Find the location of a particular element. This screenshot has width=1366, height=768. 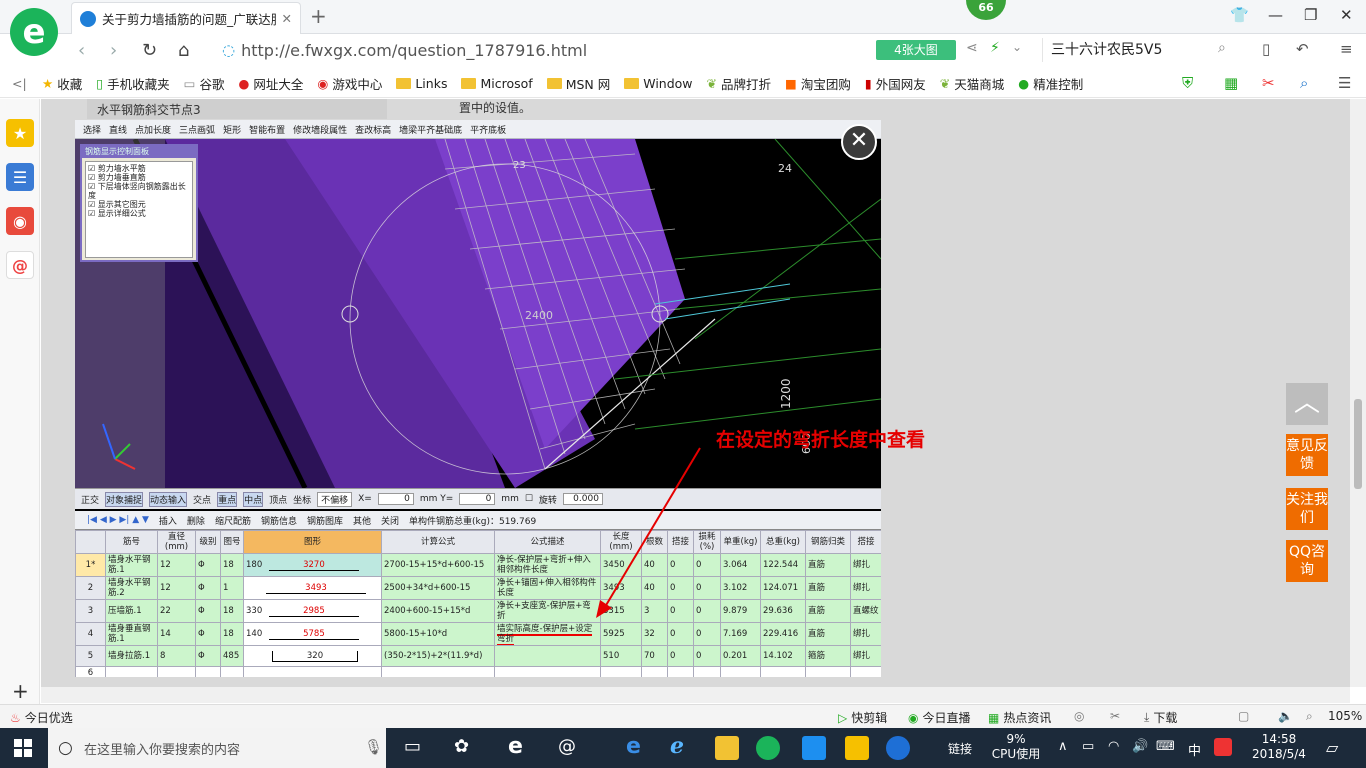

lightning-icon: ⚡ is located at coordinates (995, 48).